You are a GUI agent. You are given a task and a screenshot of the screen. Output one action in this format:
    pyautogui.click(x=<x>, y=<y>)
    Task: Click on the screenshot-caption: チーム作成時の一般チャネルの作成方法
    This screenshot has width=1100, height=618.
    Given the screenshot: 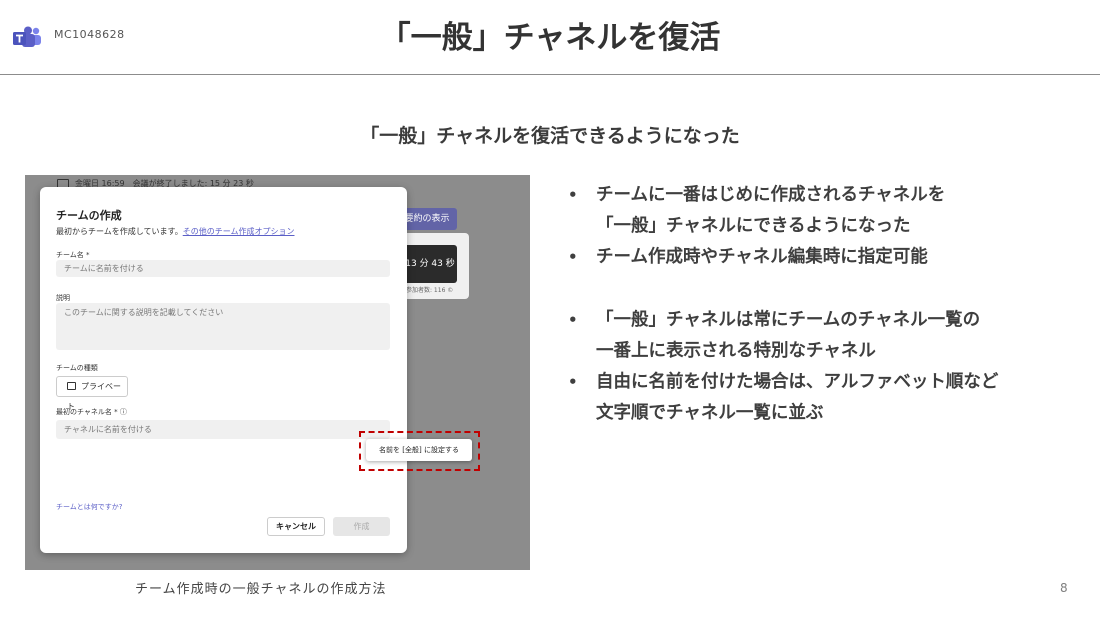 What is the action you would take?
    pyautogui.click(x=261, y=589)
    